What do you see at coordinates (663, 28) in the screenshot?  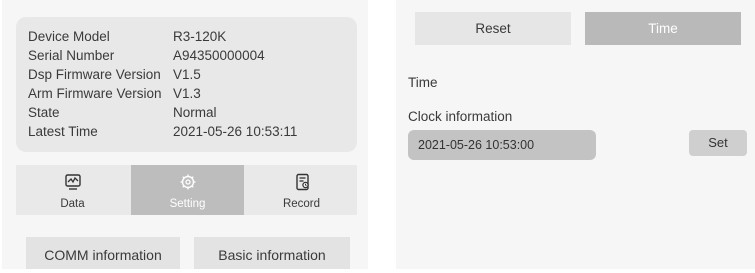 I see `time-button: Time` at bounding box center [663, 28].